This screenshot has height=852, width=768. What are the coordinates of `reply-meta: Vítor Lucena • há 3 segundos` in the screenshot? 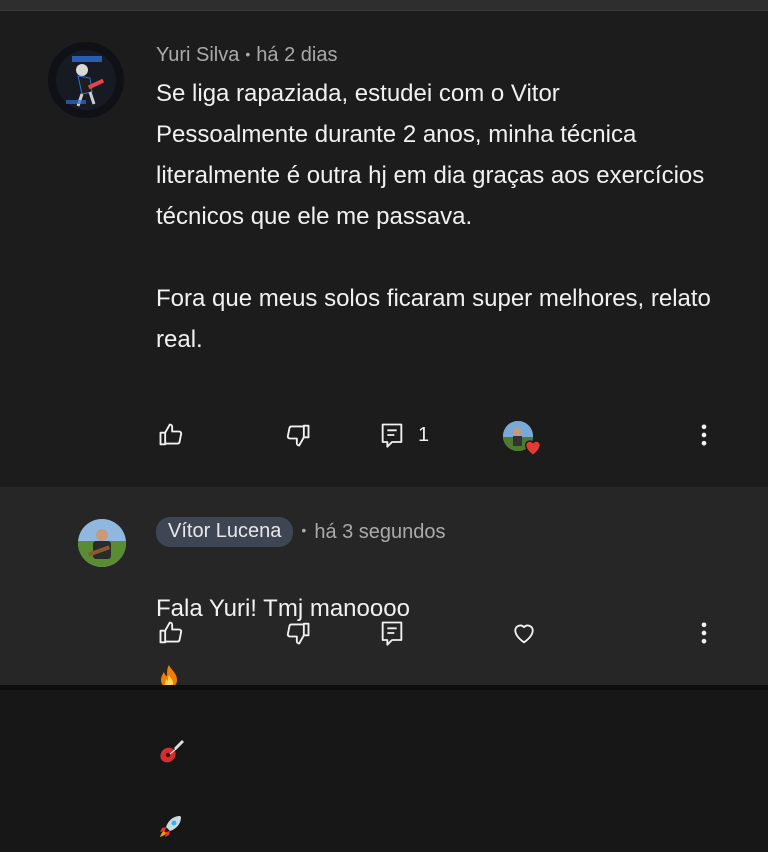 It's located at (301, 532).